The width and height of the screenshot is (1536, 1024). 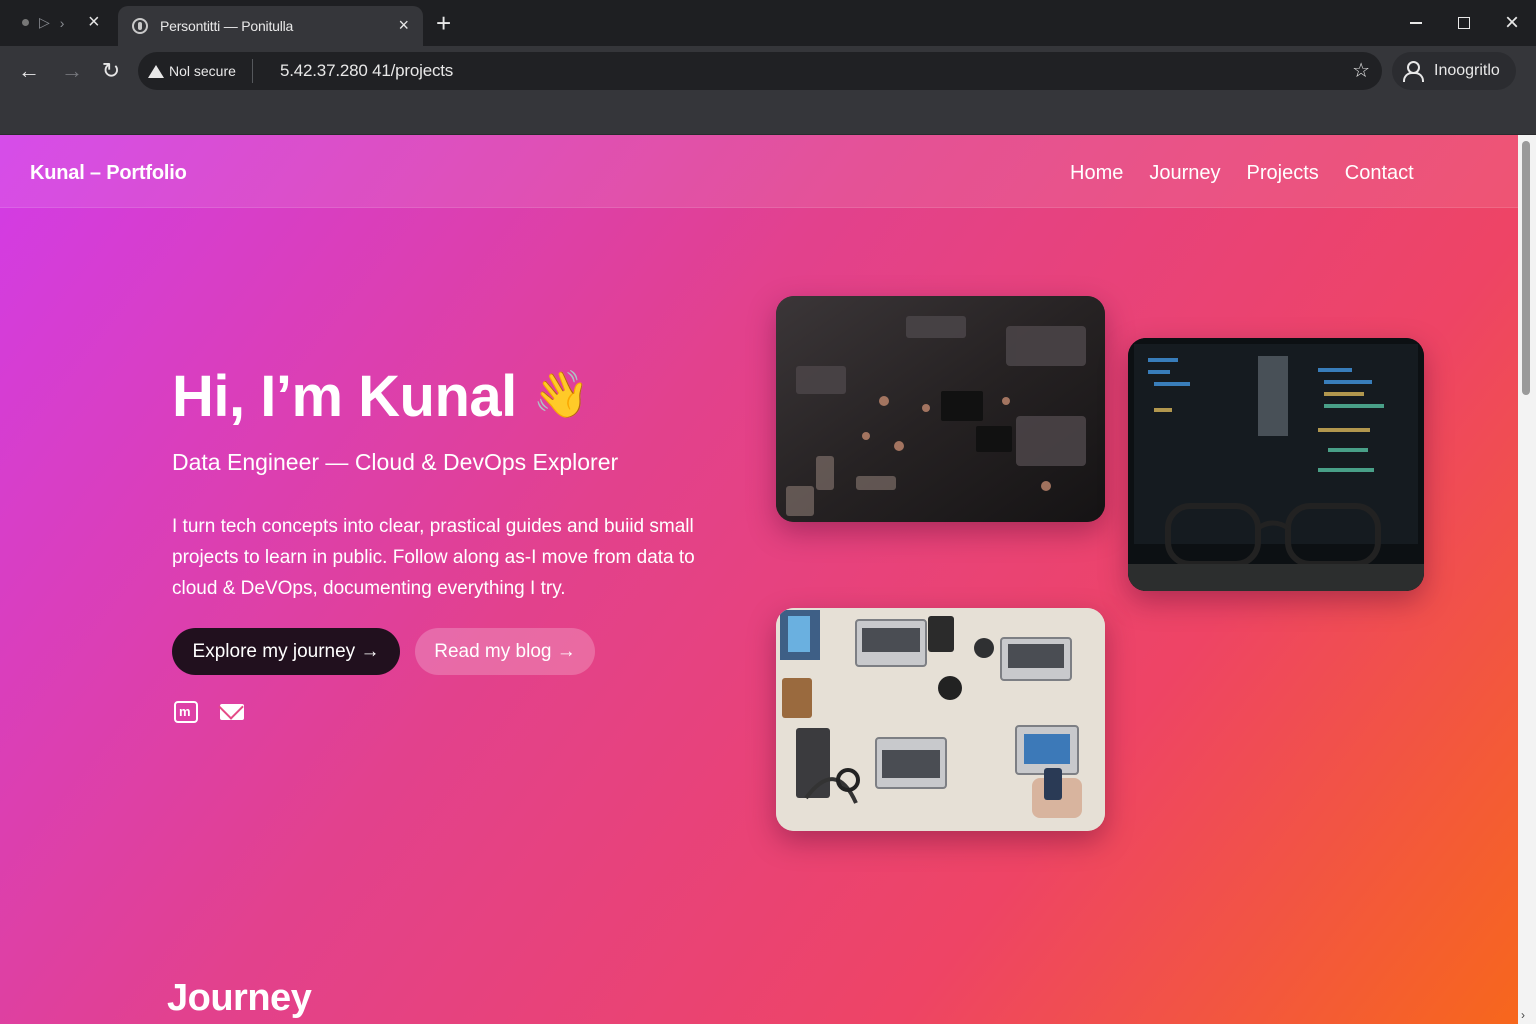 What do you see at coordinates (443, 23) in the screenshot?
I see `new-tab-button: +` at bounding box center [443, 23].